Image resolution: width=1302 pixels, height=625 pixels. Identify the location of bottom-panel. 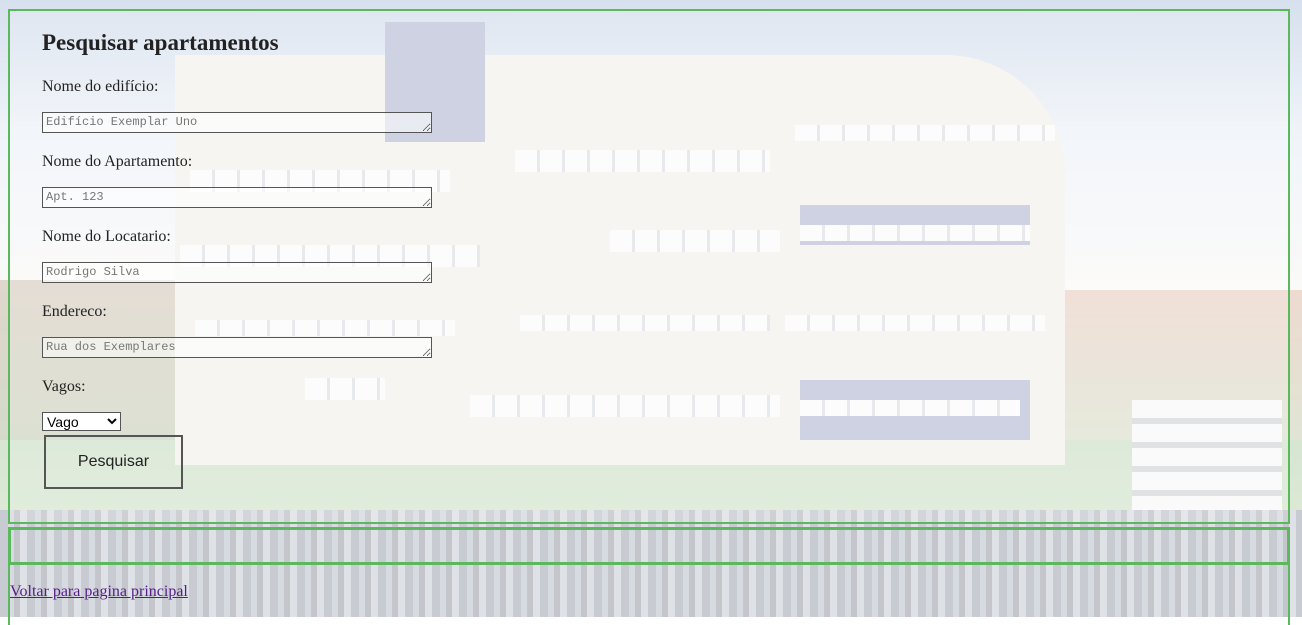
(649, 595).